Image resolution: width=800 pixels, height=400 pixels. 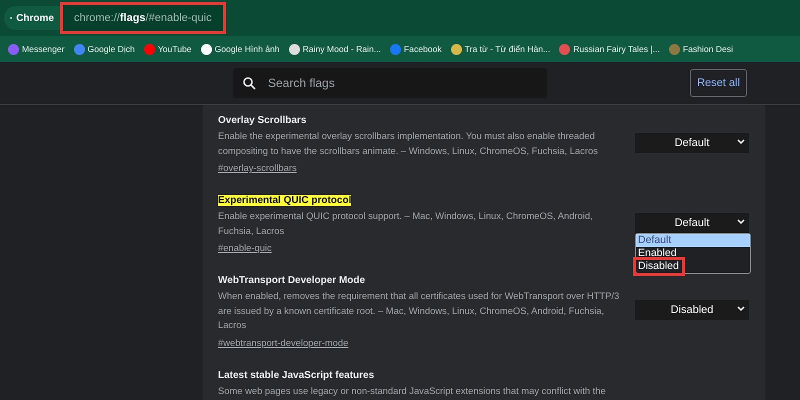 I want to click on dropdown-option: Disabled, so click(x=659, y=266).